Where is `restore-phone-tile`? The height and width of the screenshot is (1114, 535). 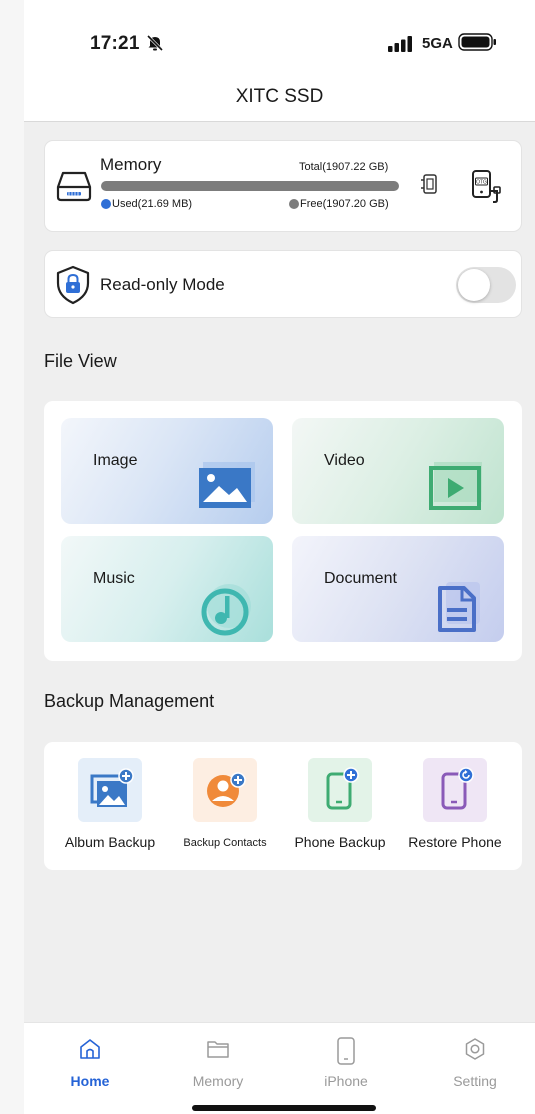
restore-phone-tile is located at coordinates (455, 790).